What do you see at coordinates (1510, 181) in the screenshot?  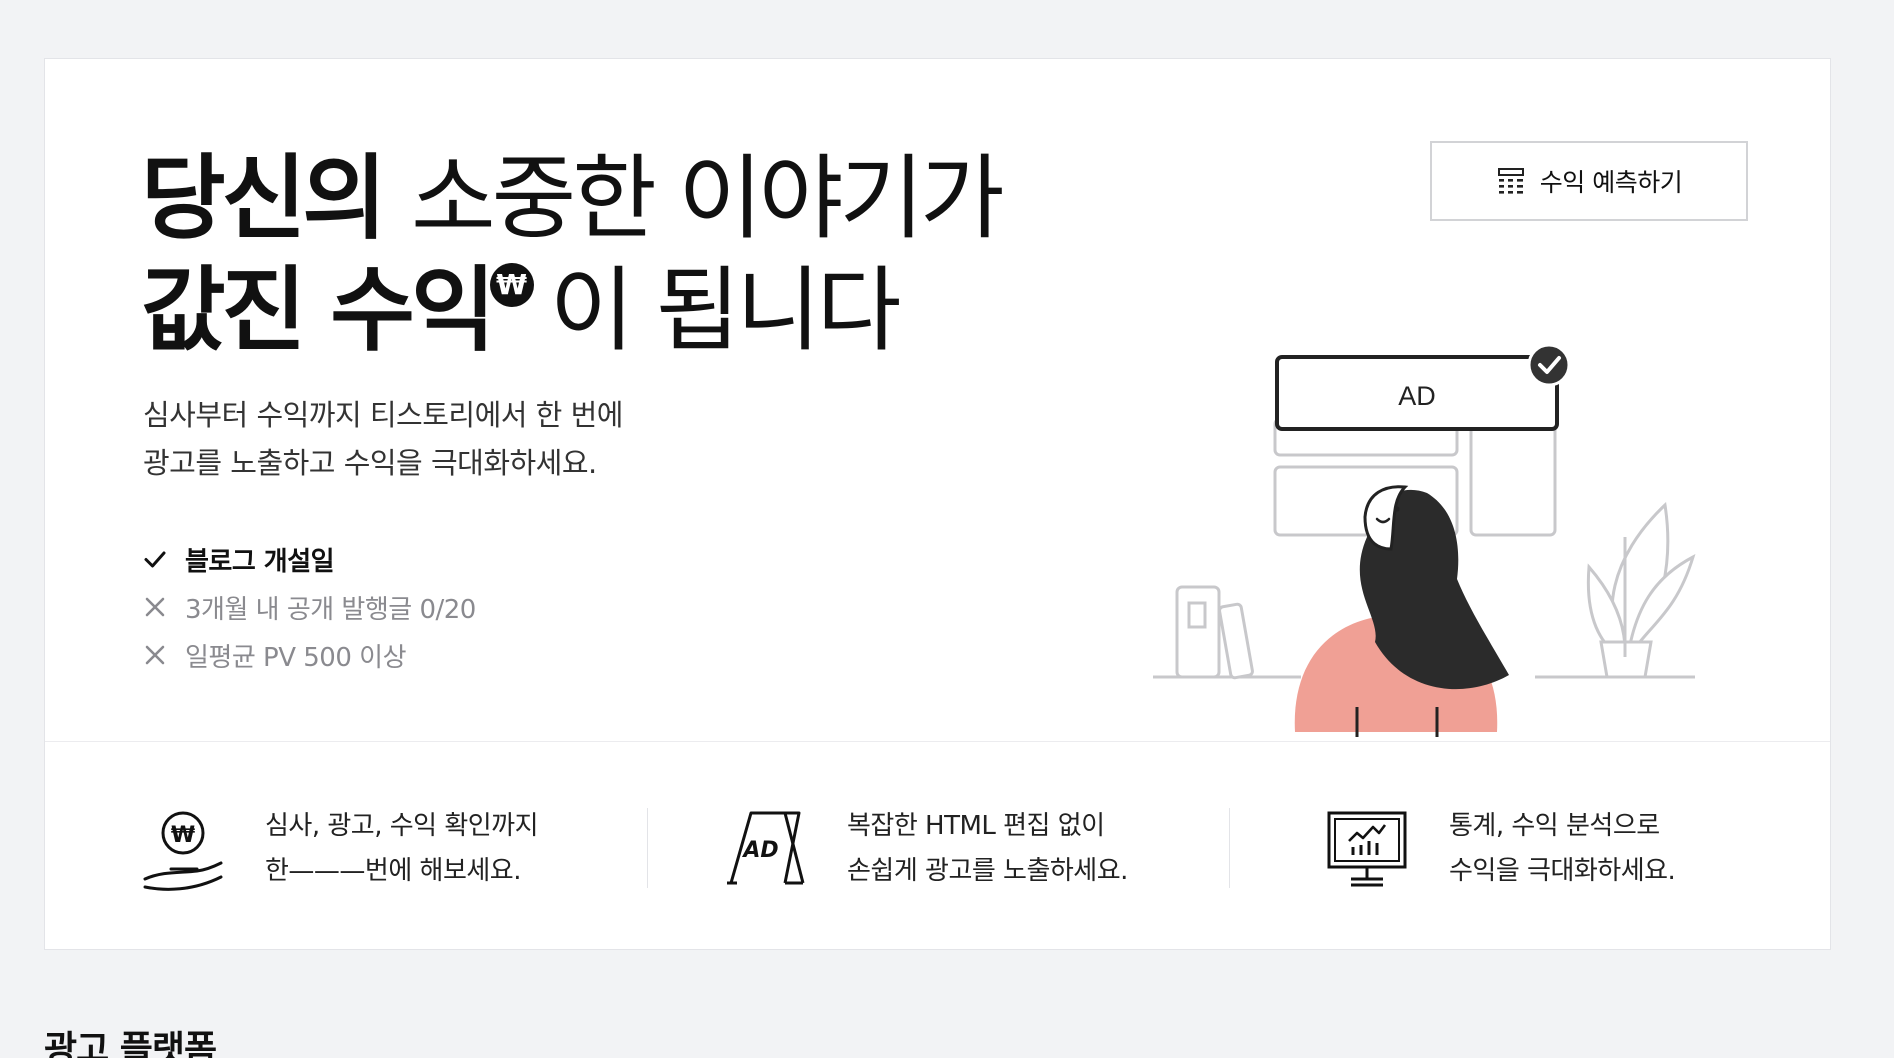 I see `calculator-icon` at bounding box center [1510, 181].